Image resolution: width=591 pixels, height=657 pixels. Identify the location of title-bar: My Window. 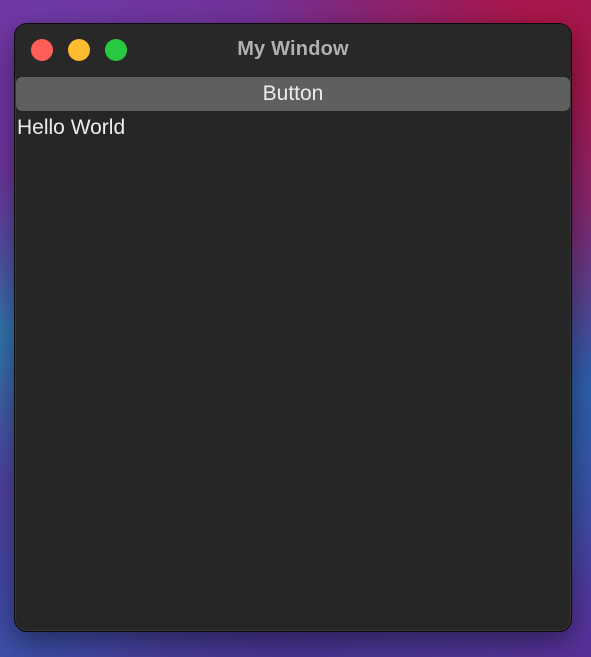
(293, 50).